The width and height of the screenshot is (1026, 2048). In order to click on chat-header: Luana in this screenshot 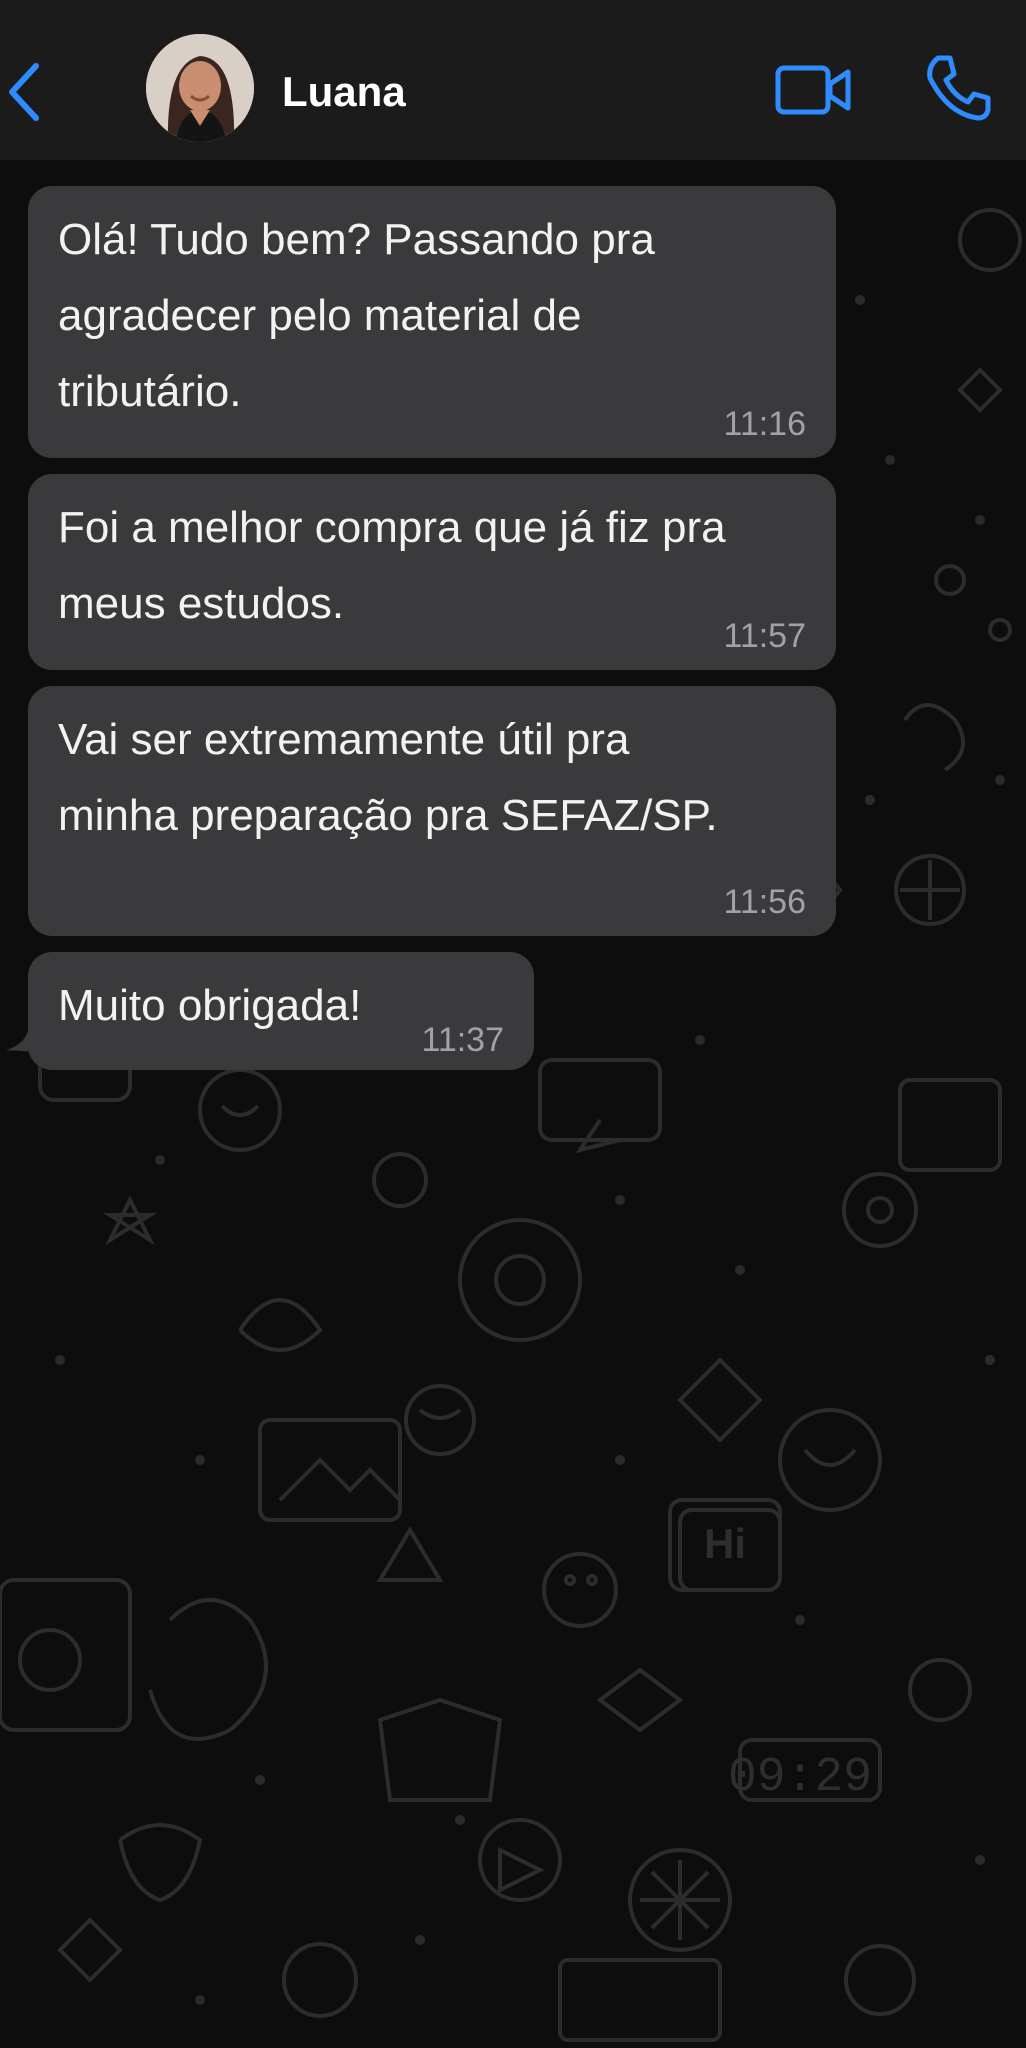, I will do `click(513, 80)`.